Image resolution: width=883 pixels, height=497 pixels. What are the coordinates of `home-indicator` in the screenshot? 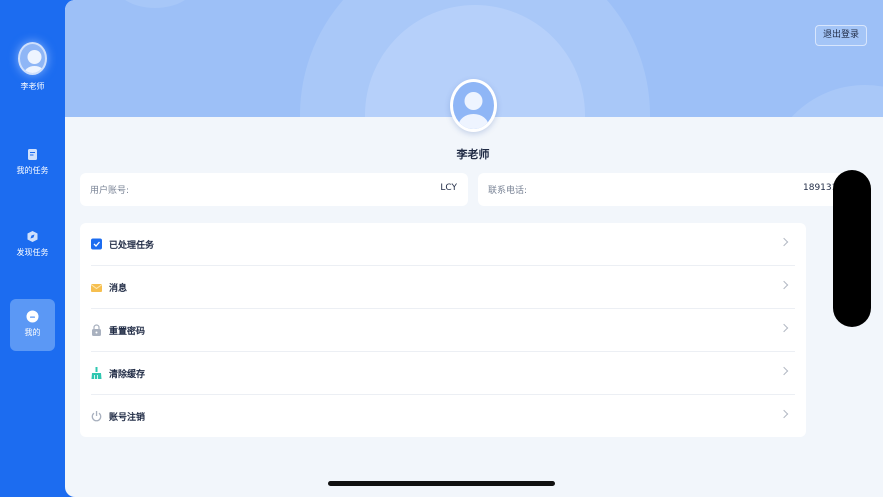 It's located at (441, 483).